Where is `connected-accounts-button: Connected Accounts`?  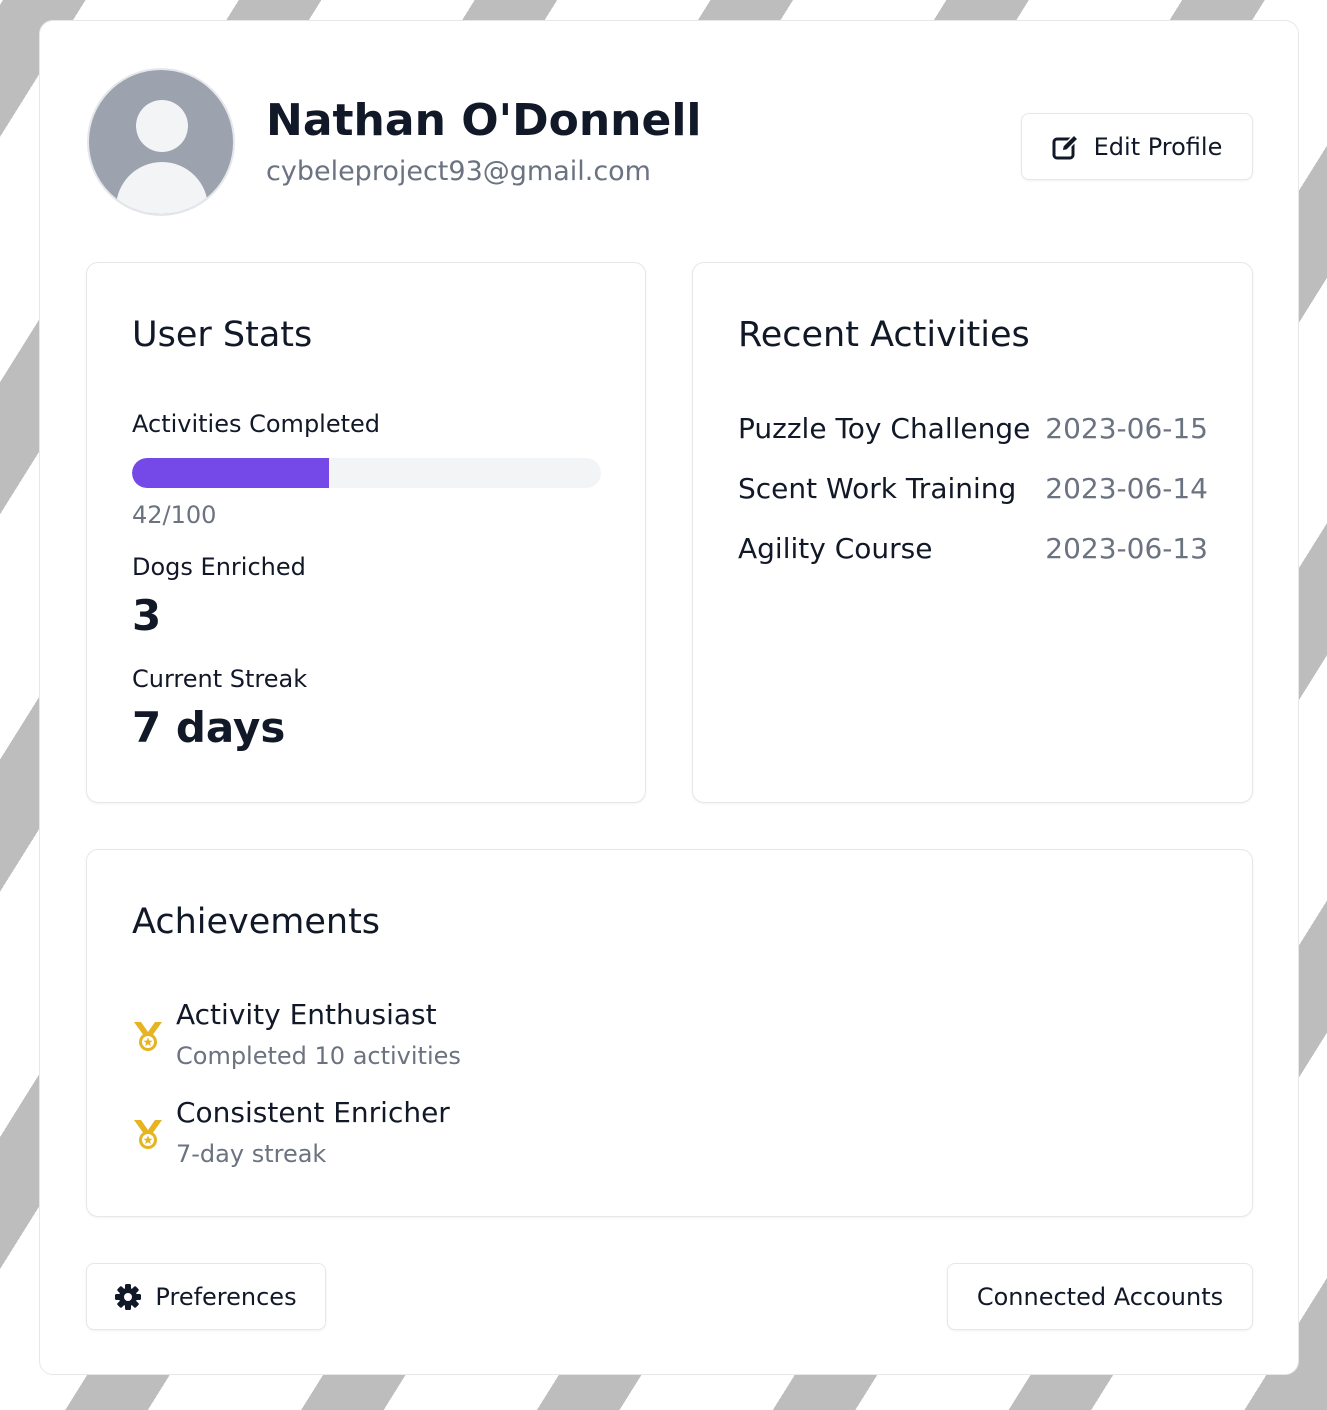 connected-accounts-button: Connected Accounts is located at coordinates (1100, 1296).